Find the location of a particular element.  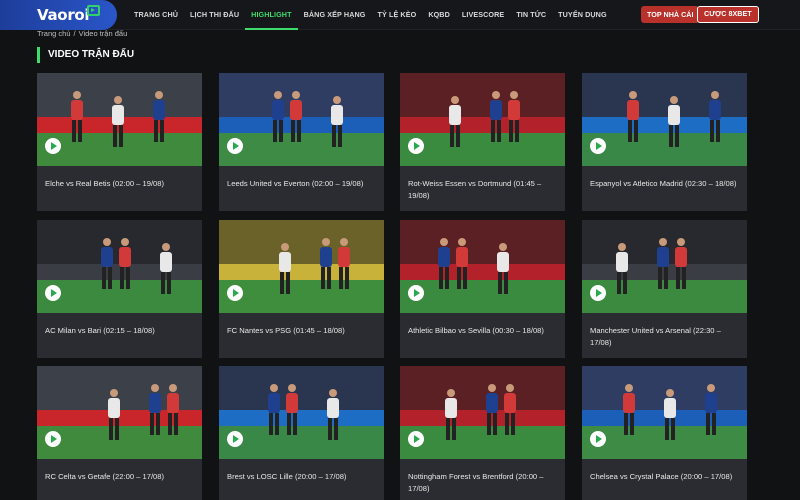

video-card: Brest vs LOSC Lille (20:00 – 17/08) is located at coordinates (301, 433).